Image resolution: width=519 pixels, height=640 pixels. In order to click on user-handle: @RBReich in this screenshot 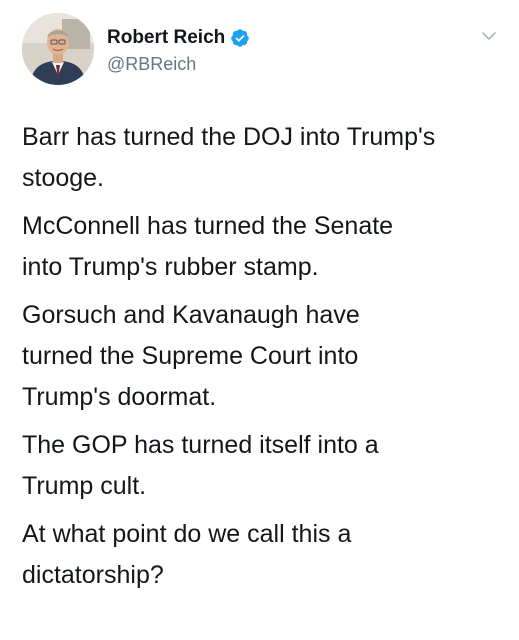, I will do `click(178, 64)`.